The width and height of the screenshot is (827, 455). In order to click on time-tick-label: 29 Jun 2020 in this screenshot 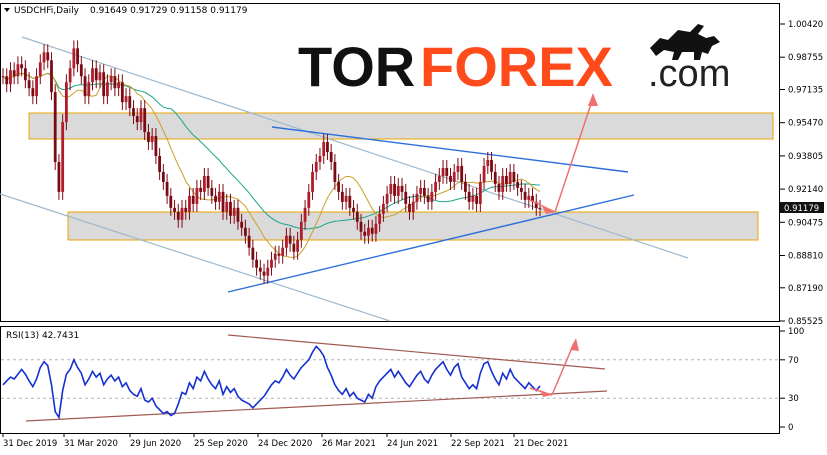, I will do `click(155, 444)`.